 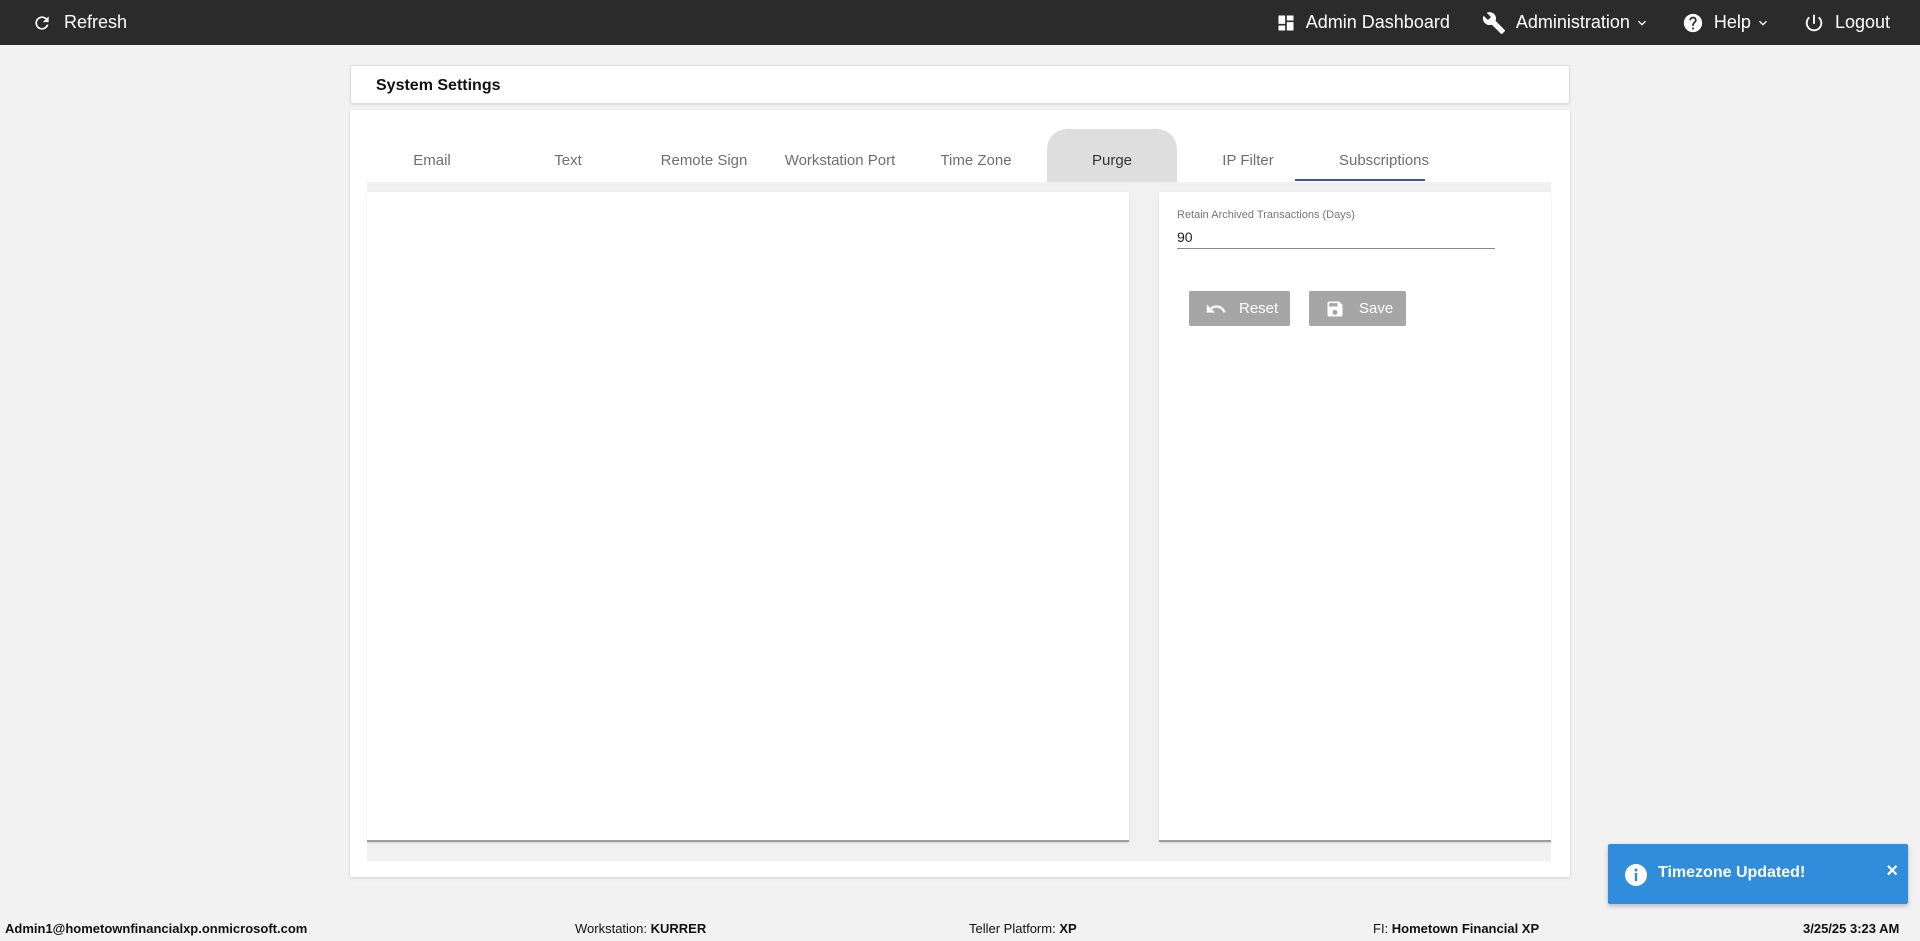 What do you see at coordinates (1465, 928) in the screenshot?
I see `fi-value: Hometown Financial XP` at bounding box center [1465, 928].